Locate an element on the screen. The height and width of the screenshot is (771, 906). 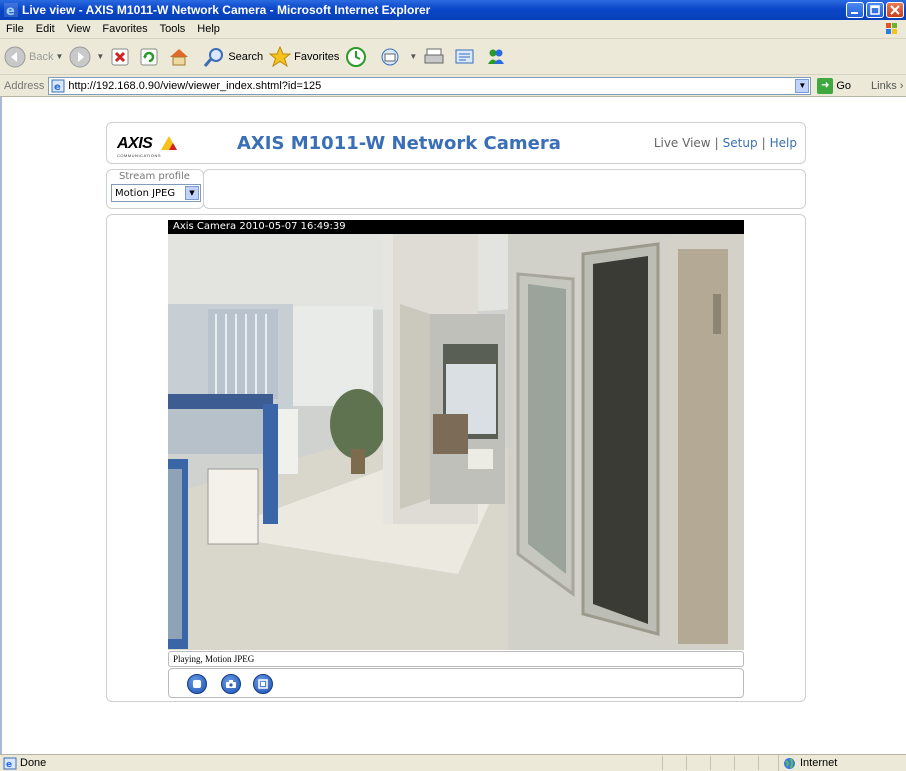
favorites-button: Favorites is located at coordinates (304, 56).